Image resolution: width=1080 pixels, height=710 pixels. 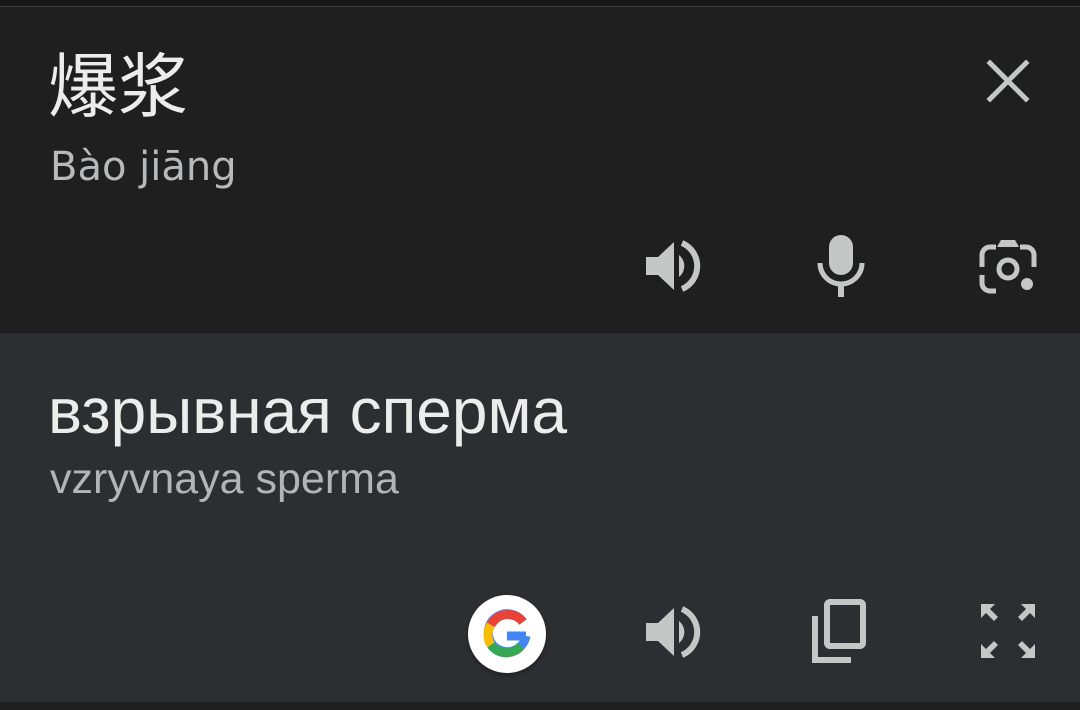 I want to click on bottom-edge, so click(x=540, y=706).